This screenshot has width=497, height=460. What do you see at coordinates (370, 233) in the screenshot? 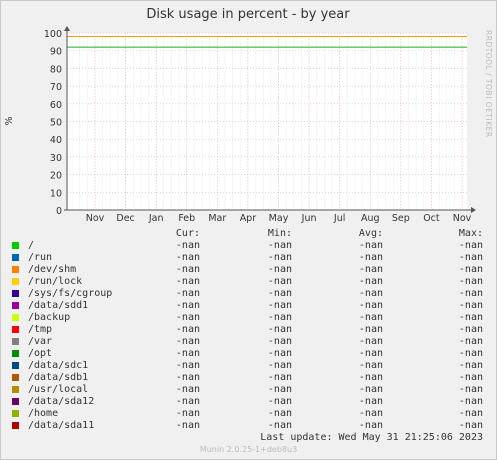
I see `legend-header-avg: Avg:` at bounding box center [370, 233].